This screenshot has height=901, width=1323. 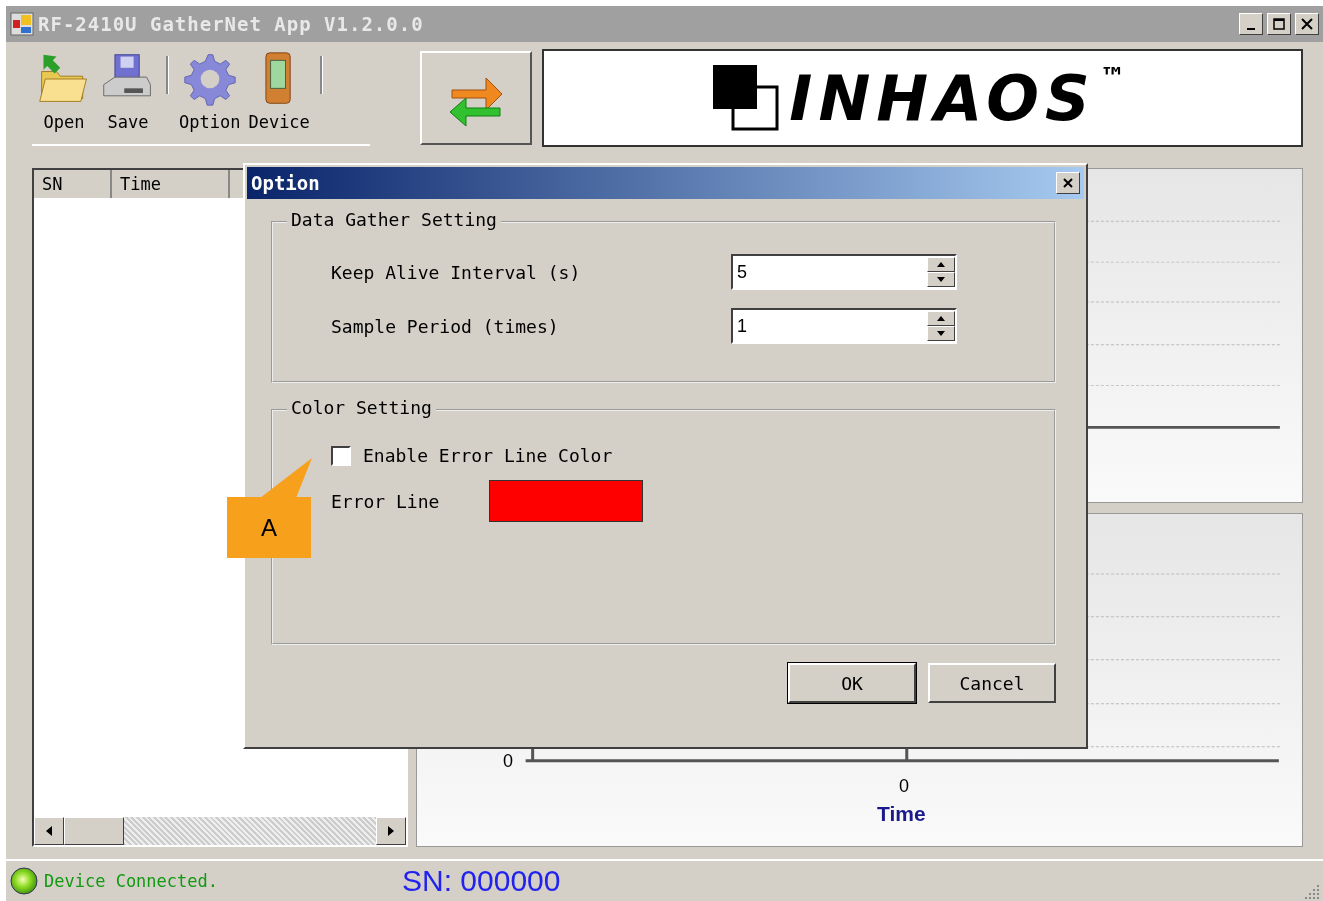 I want to click on field-label: Sample Period (times), so click(x=445, y=326).